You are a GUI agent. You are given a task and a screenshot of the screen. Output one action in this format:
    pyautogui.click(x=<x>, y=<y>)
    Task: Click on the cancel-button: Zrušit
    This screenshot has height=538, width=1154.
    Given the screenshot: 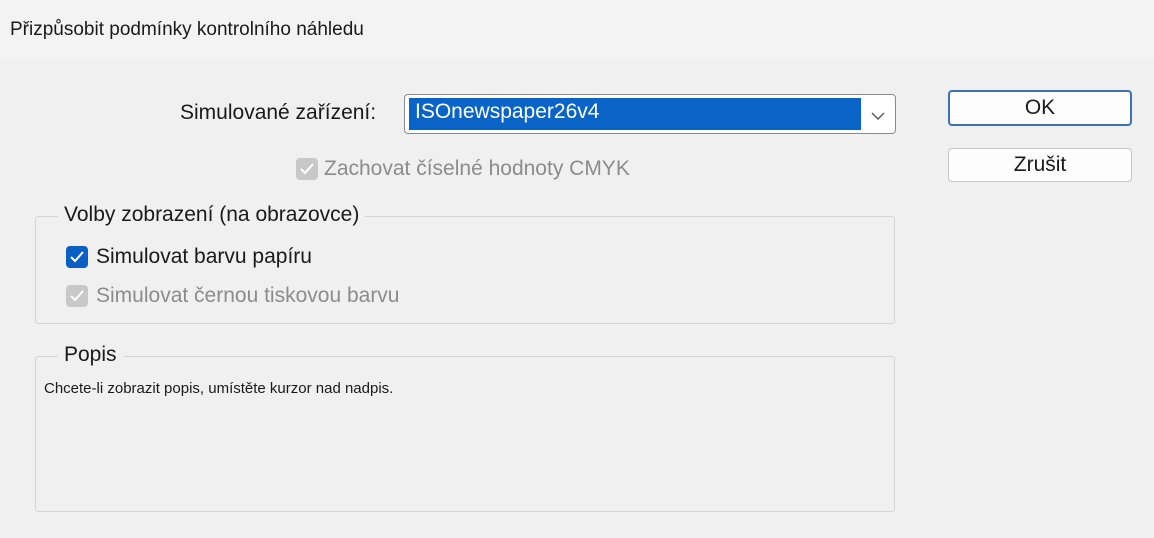 What is the action you would take?
    pyautogui.click(x=1040, y=165)
    